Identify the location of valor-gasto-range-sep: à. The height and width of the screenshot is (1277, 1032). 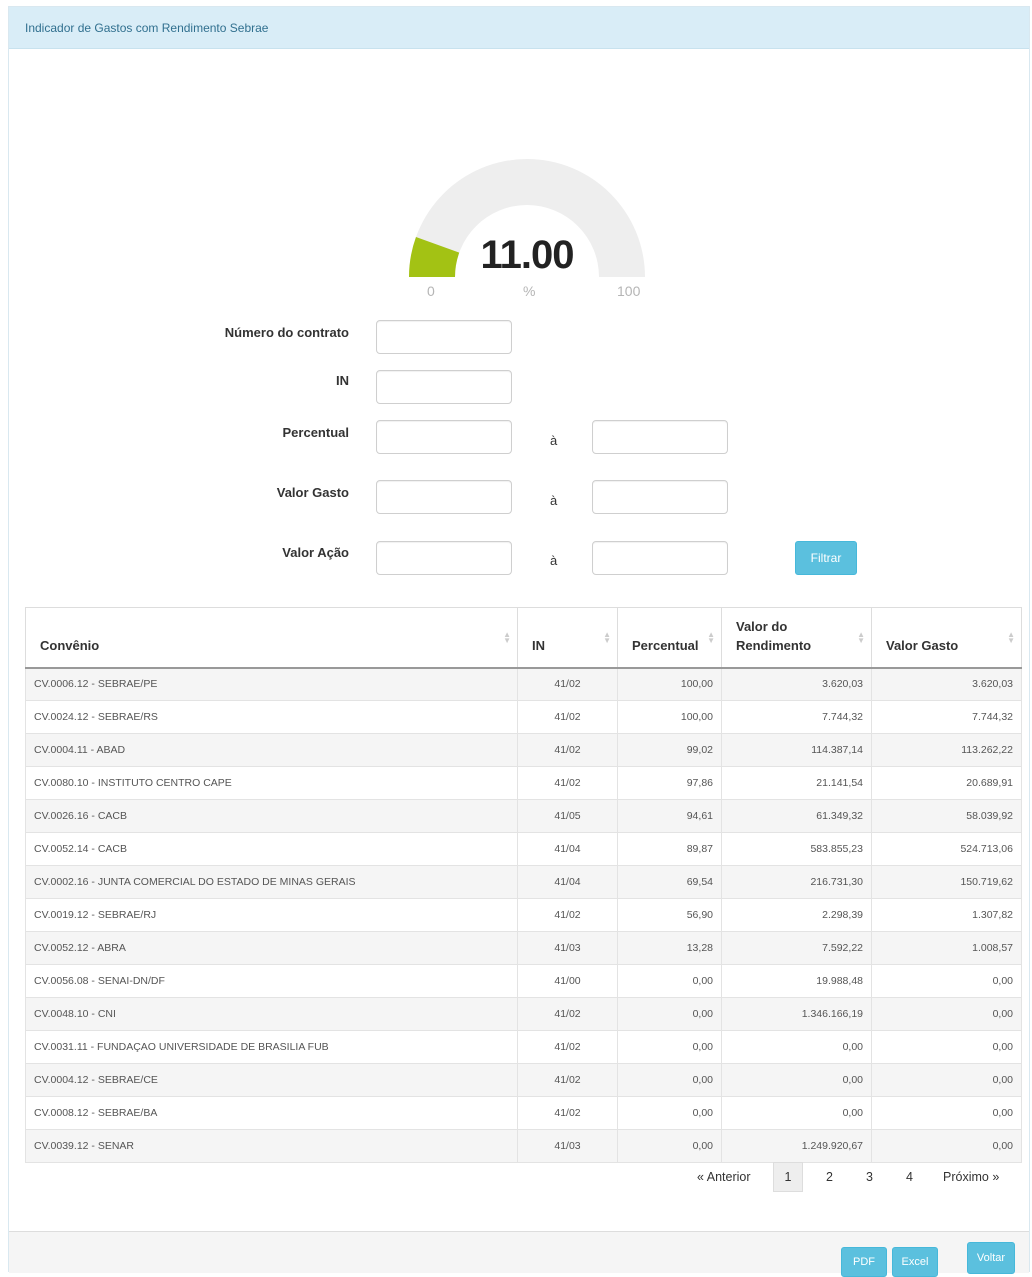
(554, 500).